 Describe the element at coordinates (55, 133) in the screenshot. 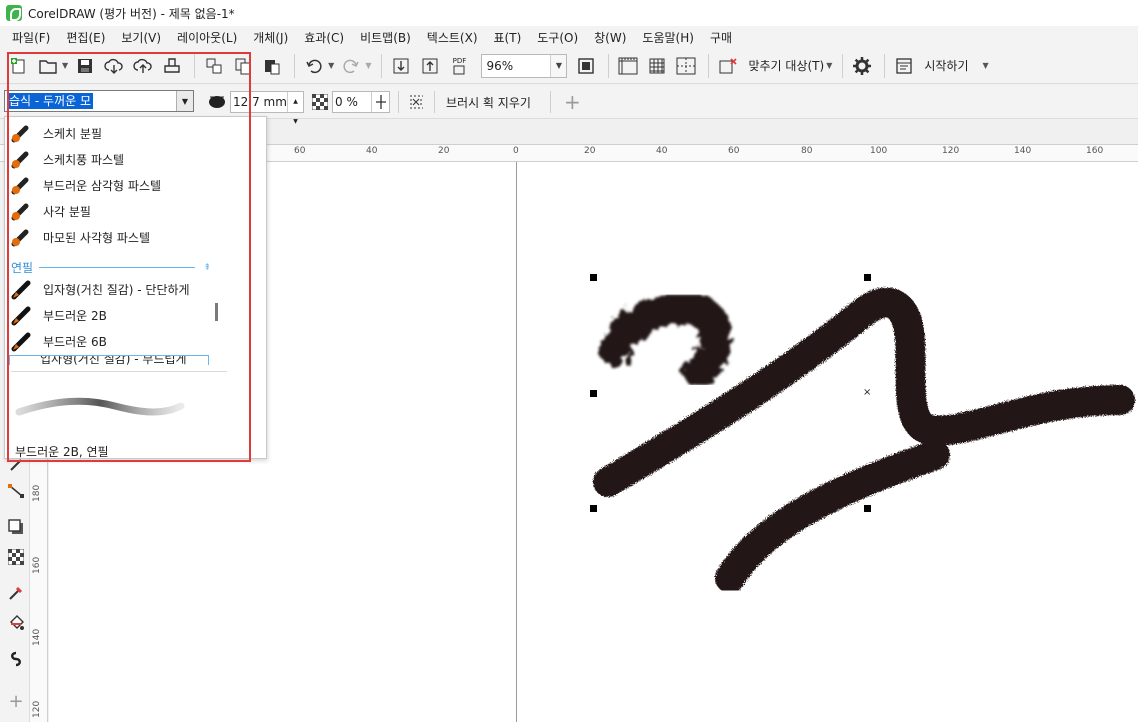

I see `list-item: 스케치 분필` at that location.